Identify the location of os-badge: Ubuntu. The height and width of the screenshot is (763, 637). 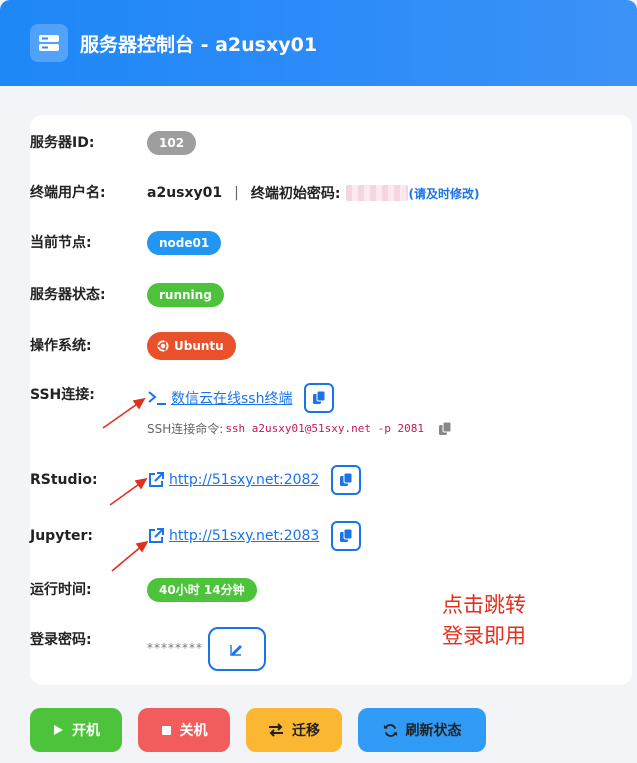
(191, 346).